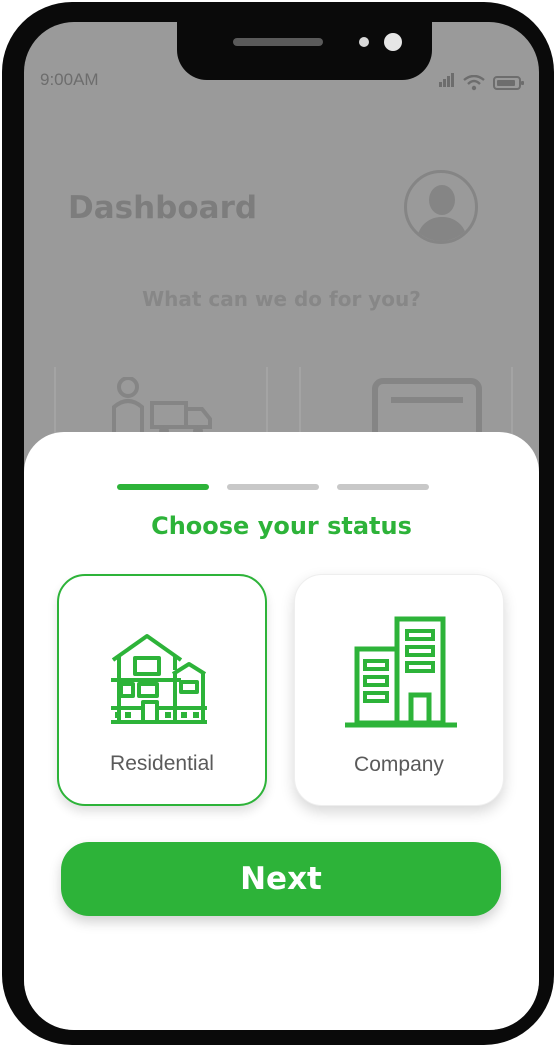 Image resolution: width=558 pixels, height=1049 pixels. What do you see at coordinates (162, 763) in the screenshot?
I see `option-residential-label: Residential` at bounding box center [162, 763].